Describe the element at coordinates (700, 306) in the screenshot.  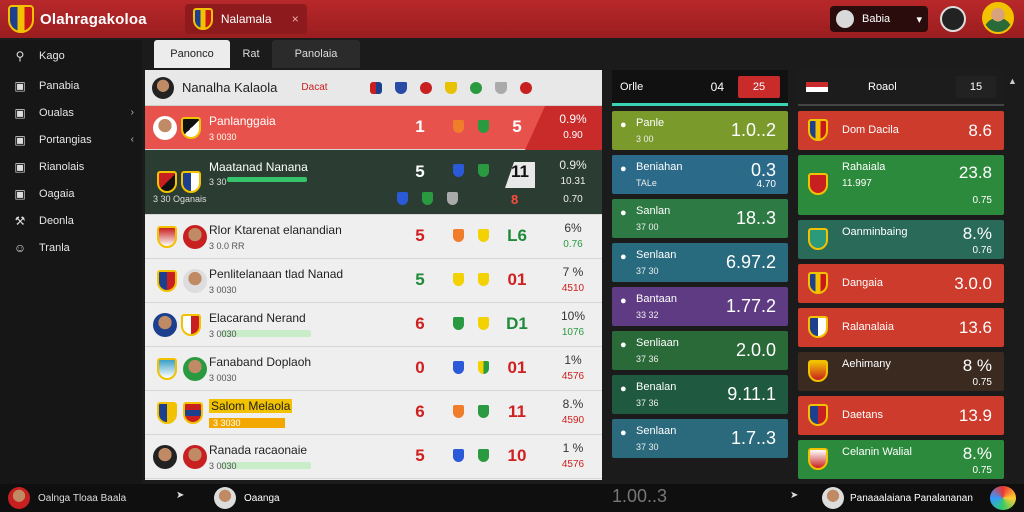
I see `stat-card: ● Bantaan 33 32 1.77.2` at that location.